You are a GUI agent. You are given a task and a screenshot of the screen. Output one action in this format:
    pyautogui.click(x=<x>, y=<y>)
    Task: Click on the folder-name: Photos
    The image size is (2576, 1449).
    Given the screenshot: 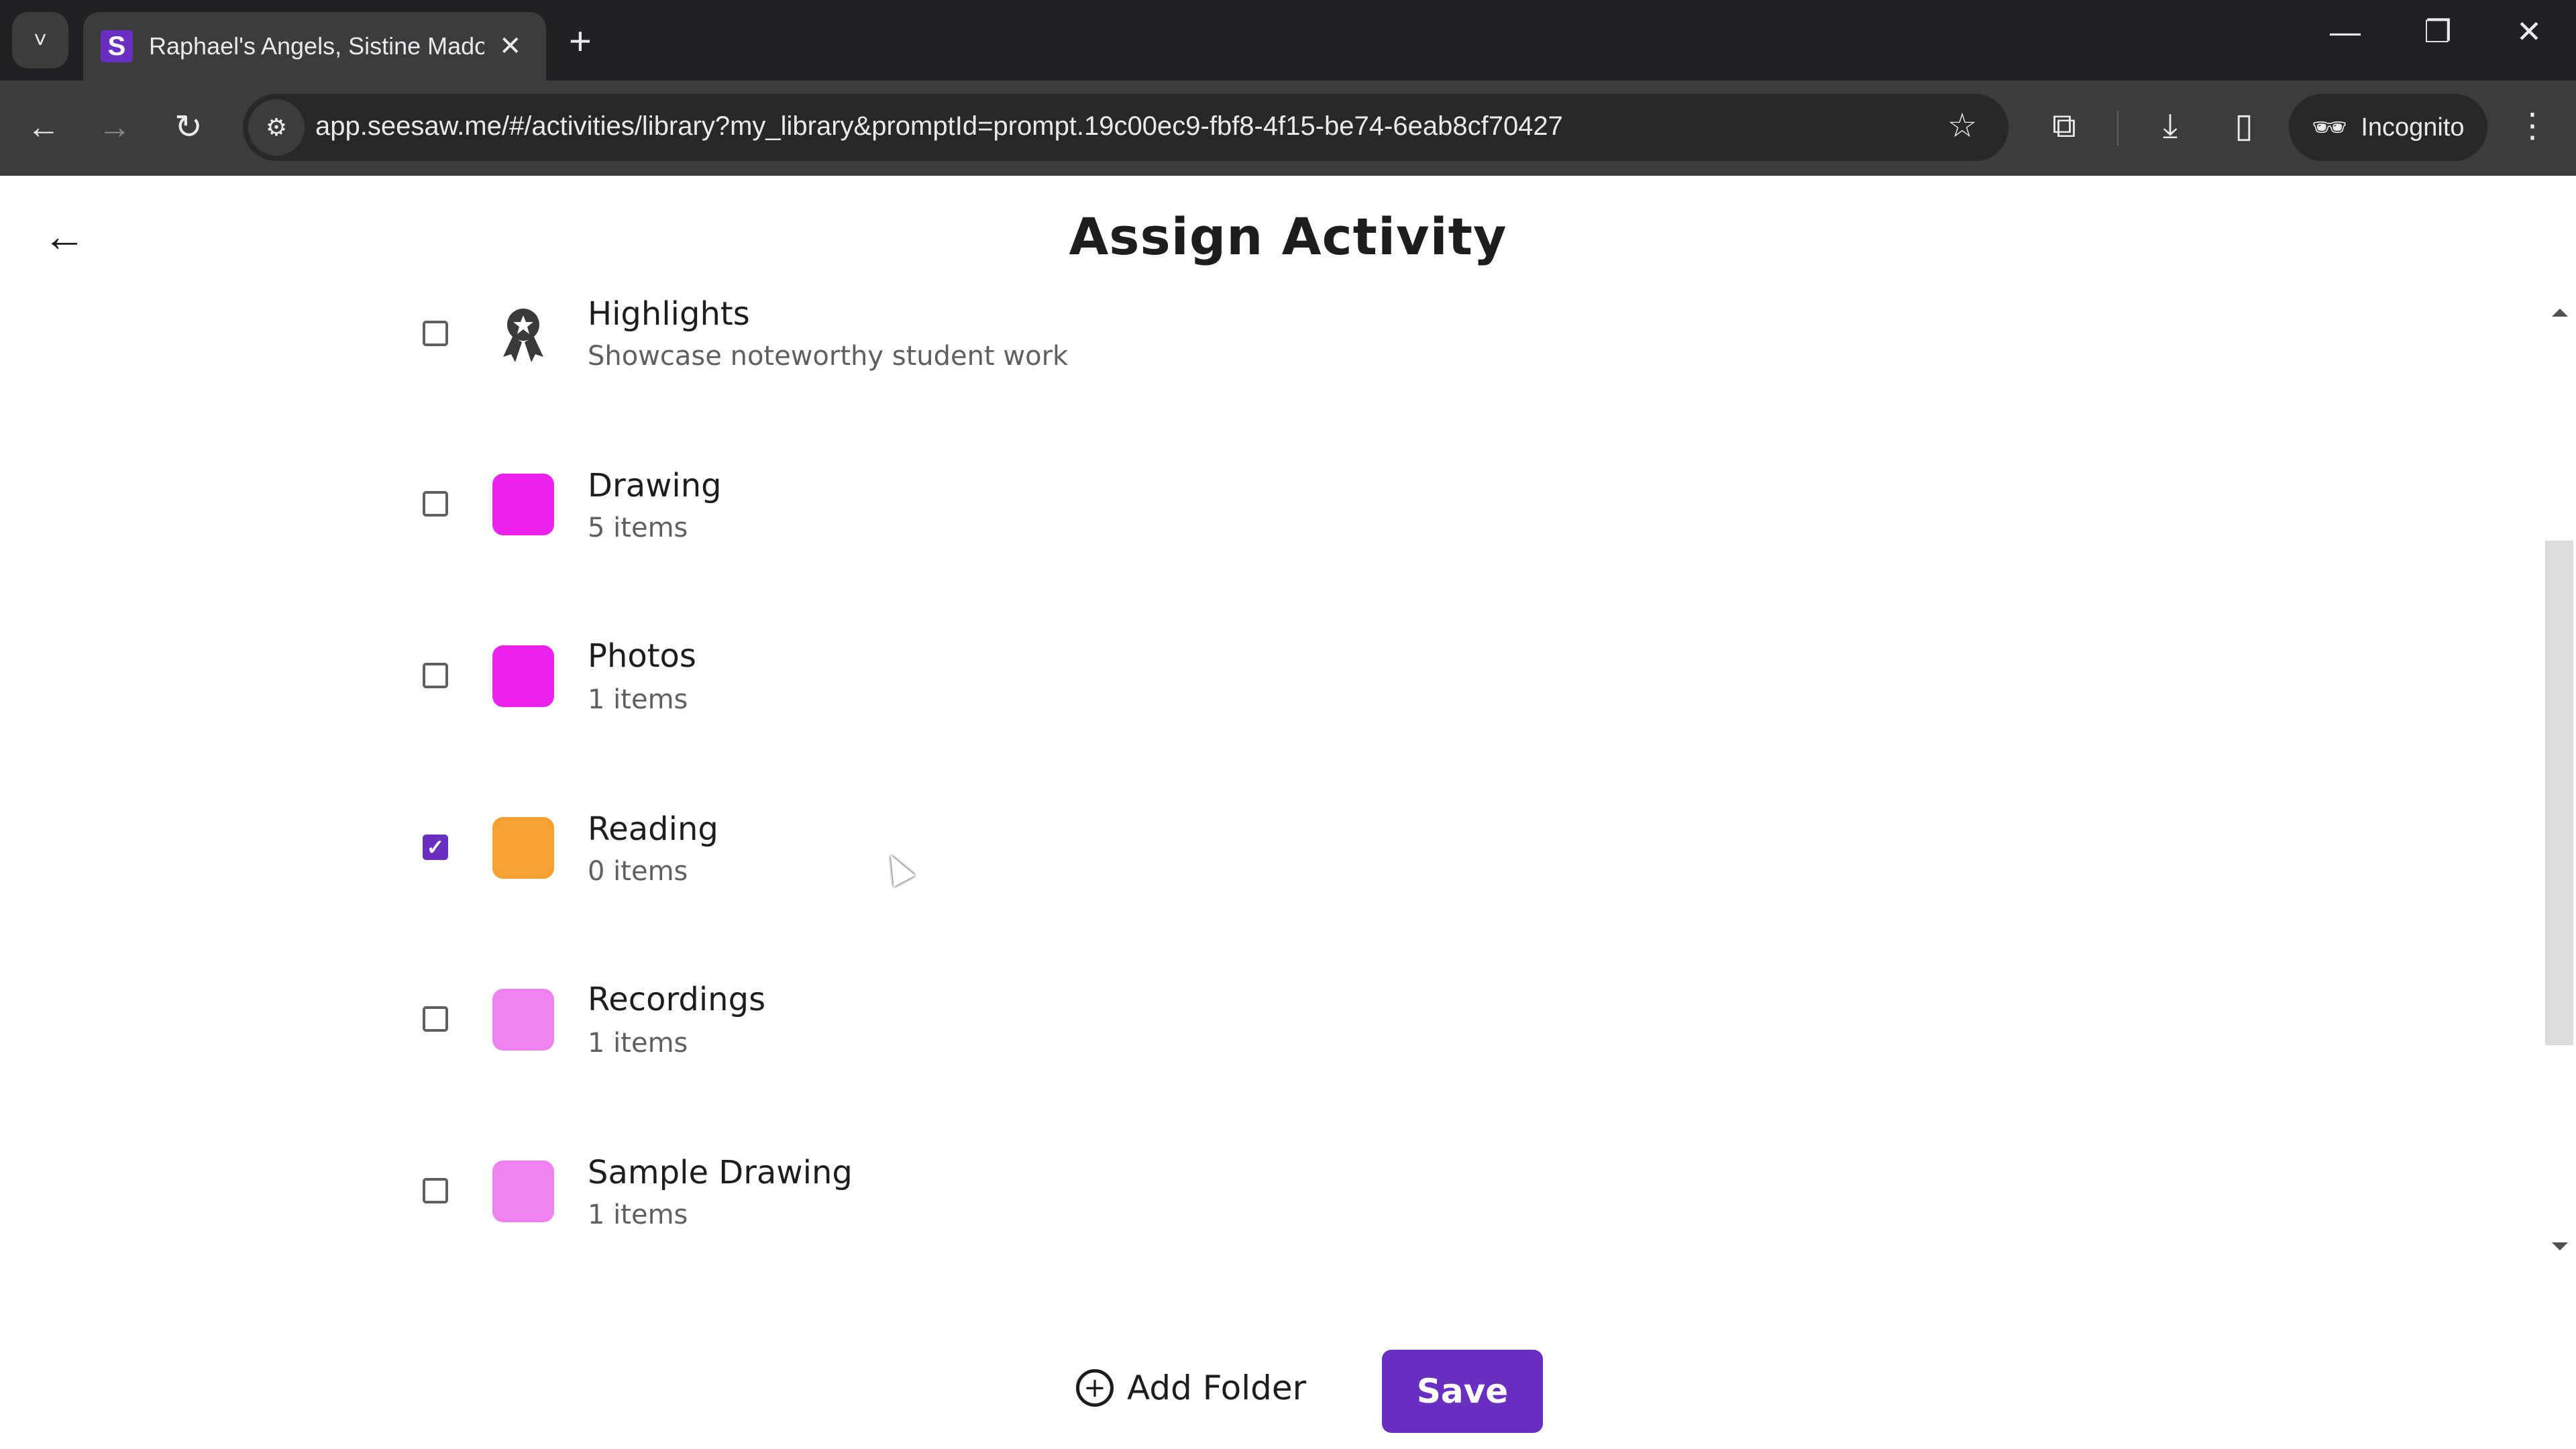 What is the action you would take?
    pyautogui.click(x=642, y=656)
    